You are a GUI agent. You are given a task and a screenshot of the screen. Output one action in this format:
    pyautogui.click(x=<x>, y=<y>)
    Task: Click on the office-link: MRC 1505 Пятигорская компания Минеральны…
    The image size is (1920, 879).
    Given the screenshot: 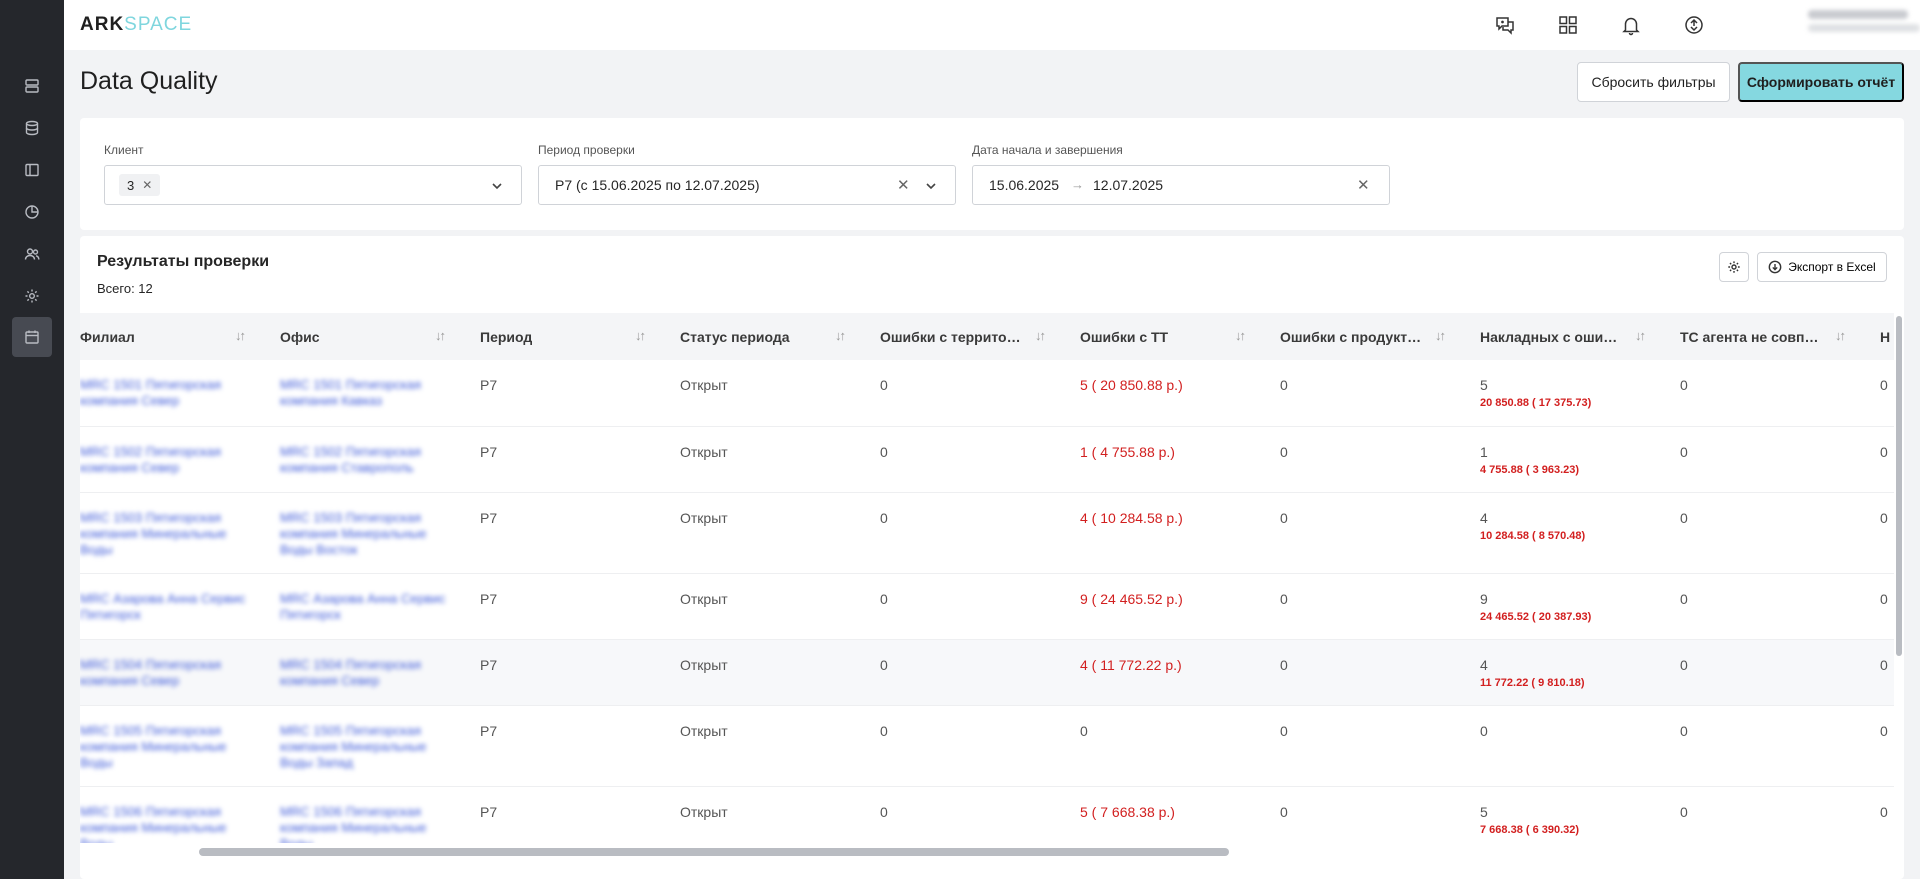 What is the action you would take?
    pyautogui.click(x=366, y=747)
    